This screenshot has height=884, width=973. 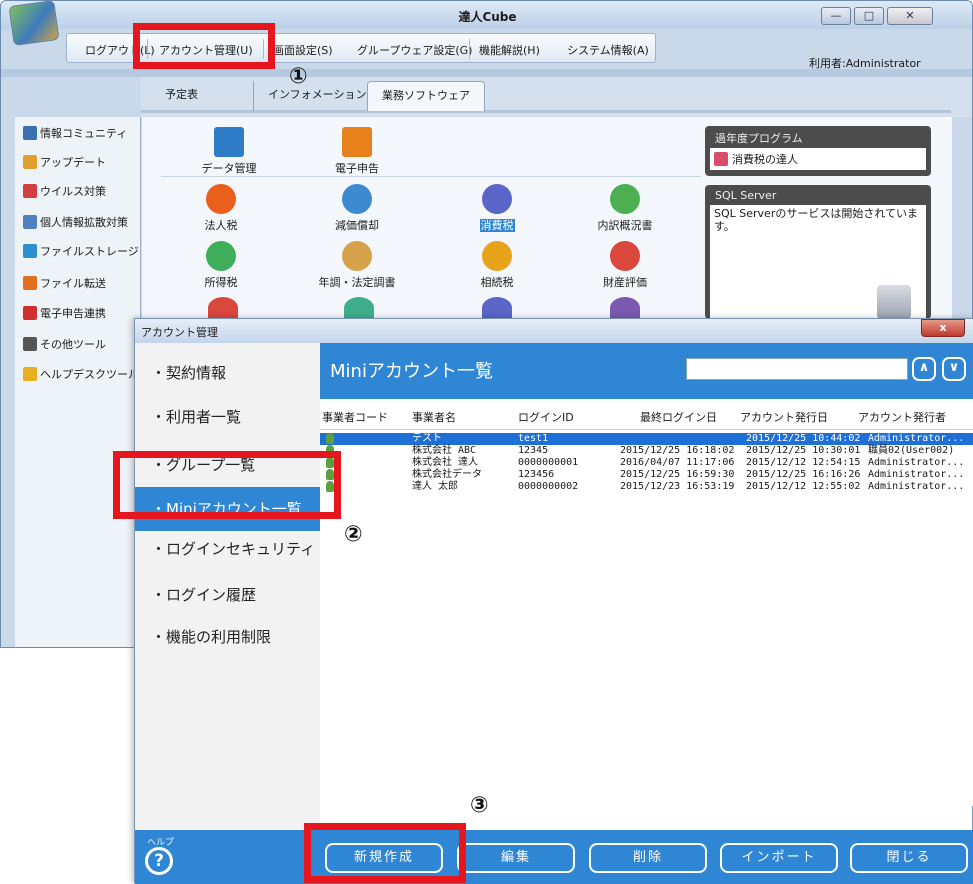 What do you see at coordinates (678, 417) in the screenshot?
I see `column-header: 最終ログイン日` at bounding box center [678, 417].